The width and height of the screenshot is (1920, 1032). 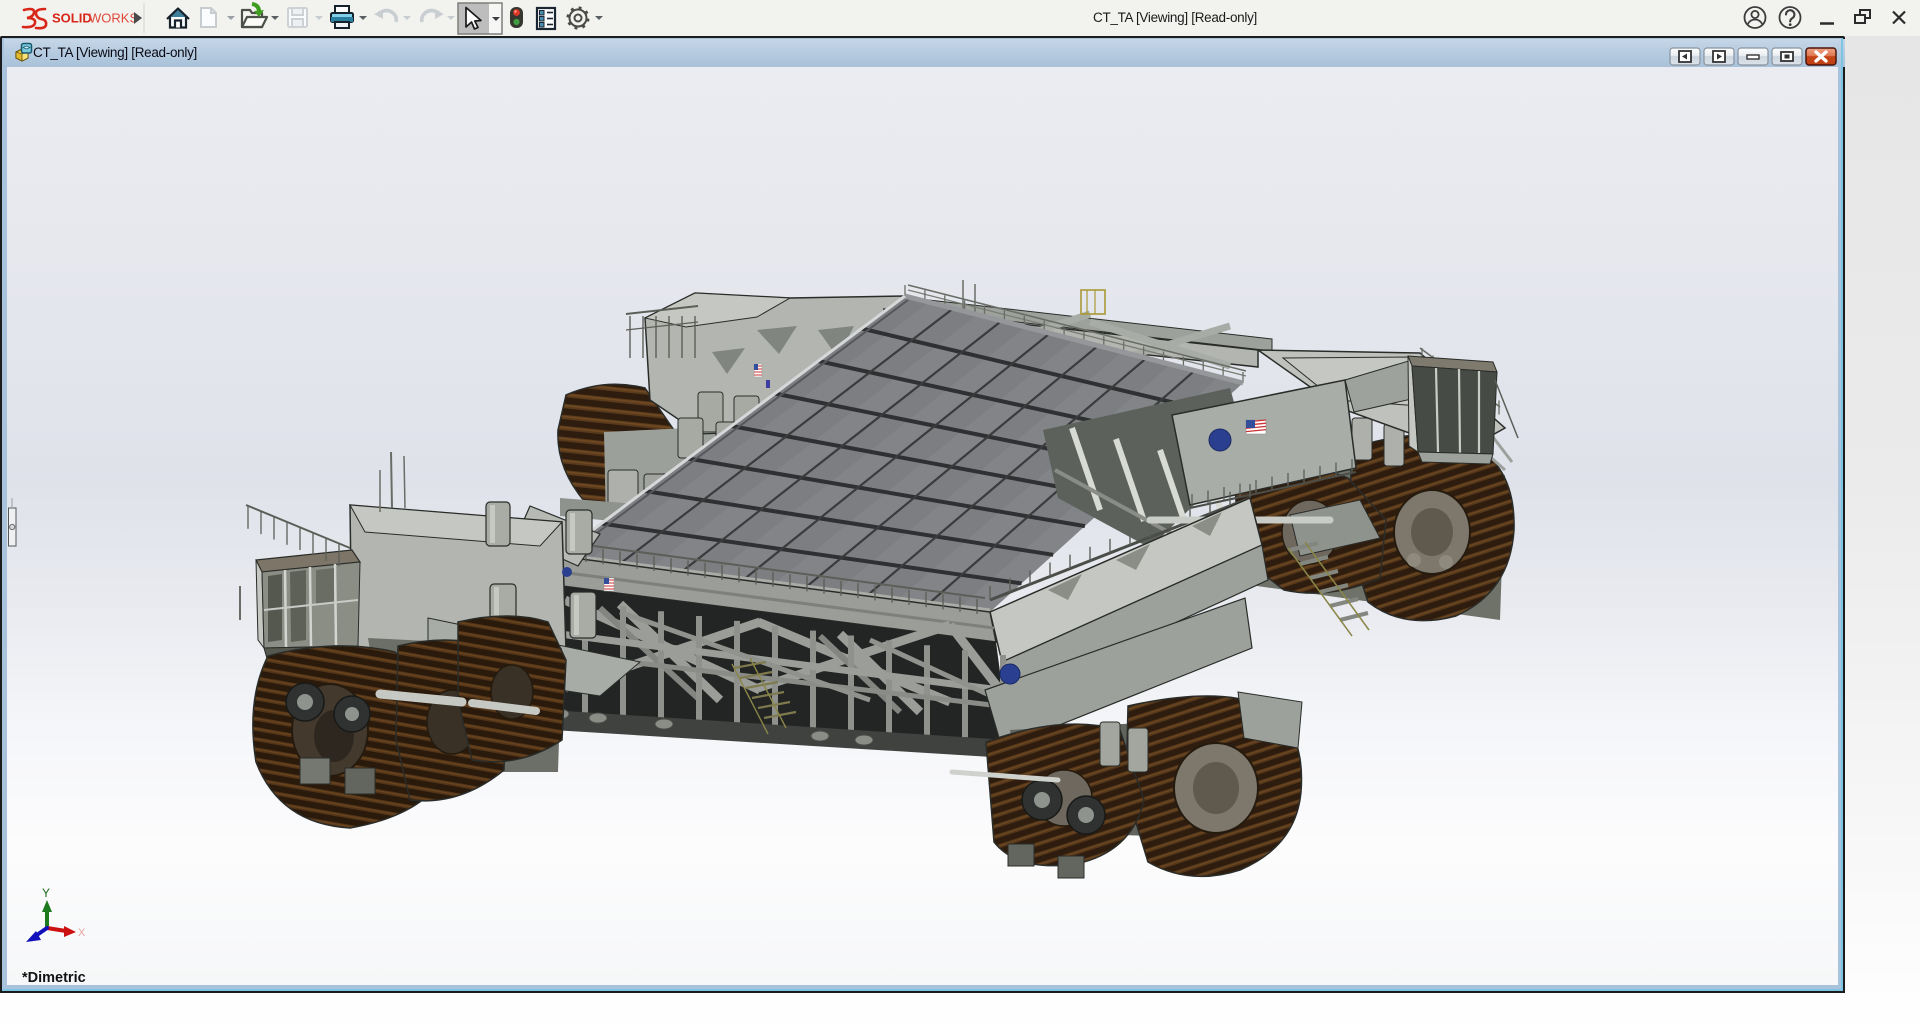 What do you see at coordinates (113, 18) in the screenshot?
I see `svg-text: WORKS` at bounding box center [113, 18].